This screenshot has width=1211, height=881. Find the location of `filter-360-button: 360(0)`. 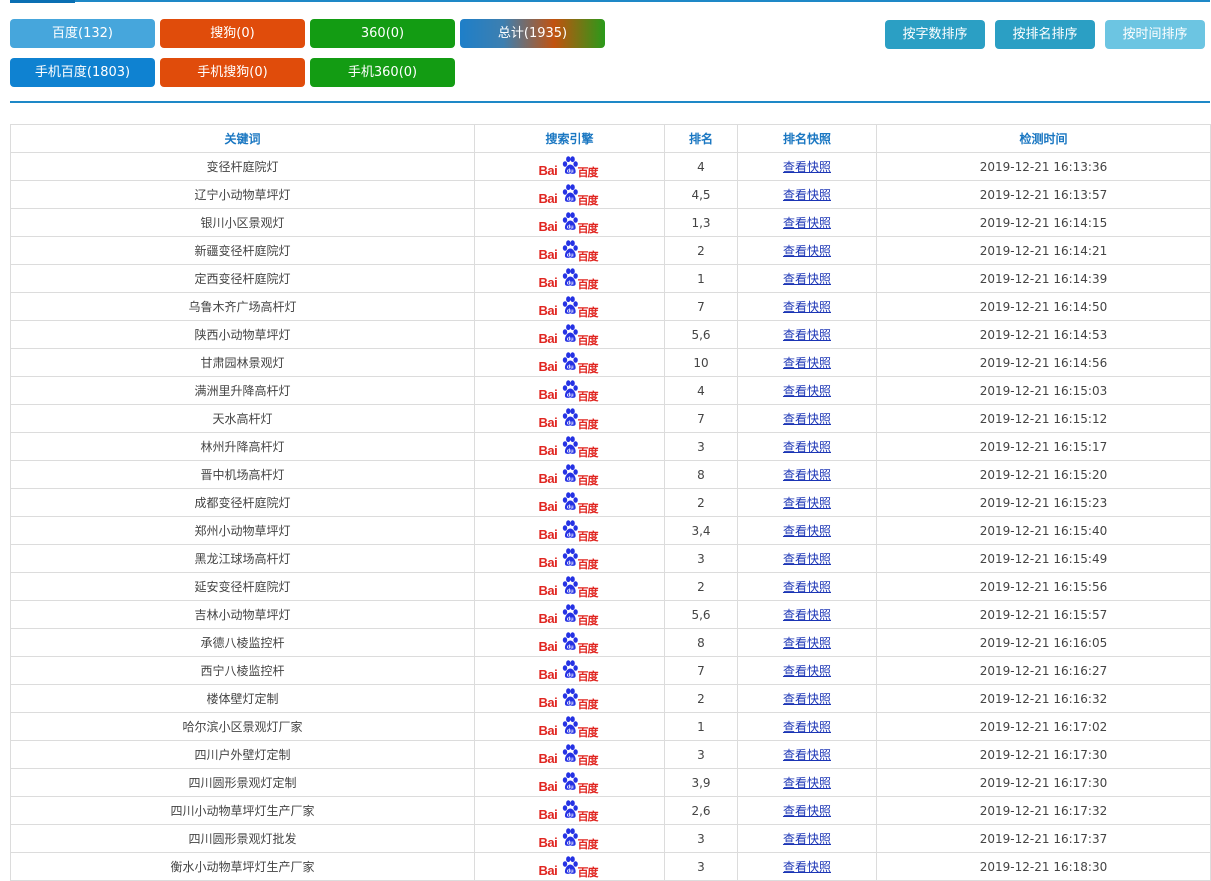

filter-360-button: 360(0) is located at coordinates (382, 33).